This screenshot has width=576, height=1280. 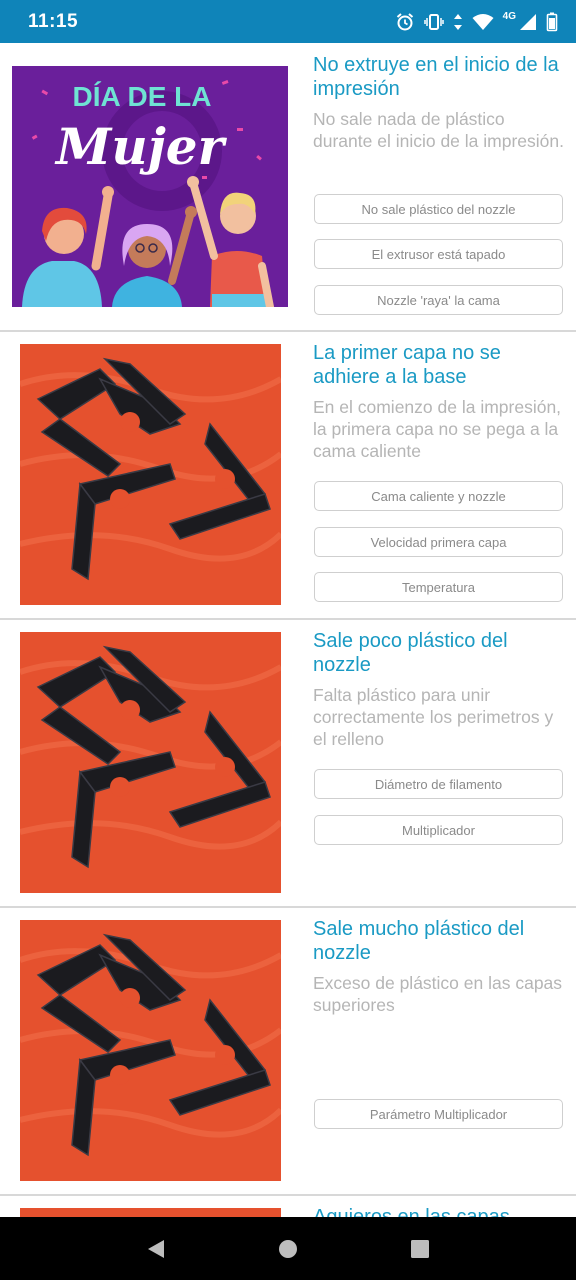 What do you see at coordinates (438, 209) in the screenshot?
I see `option-no-plastic-from-nozzle: No sale plástico del nozzle` at bounding box center [438, 209].